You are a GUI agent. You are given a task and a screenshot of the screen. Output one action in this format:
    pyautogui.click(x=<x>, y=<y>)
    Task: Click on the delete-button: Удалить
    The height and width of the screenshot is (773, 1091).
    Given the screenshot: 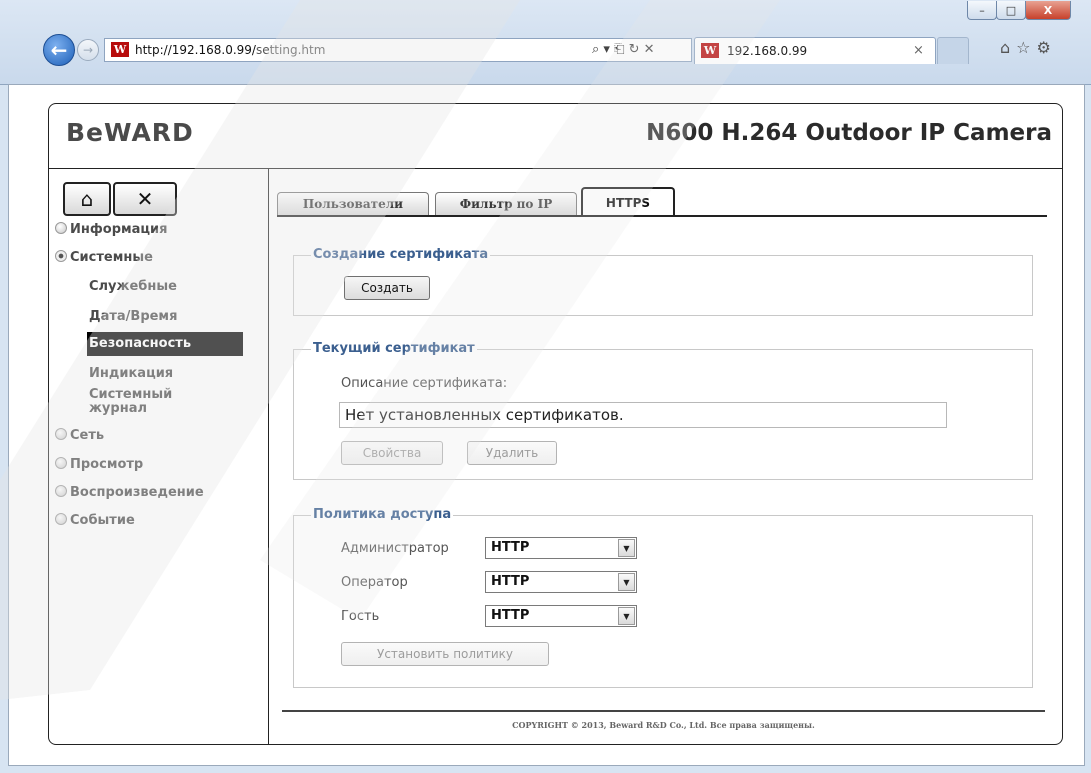 What is the action you would take?
    pyautogui.click(x=512, y=453)
    